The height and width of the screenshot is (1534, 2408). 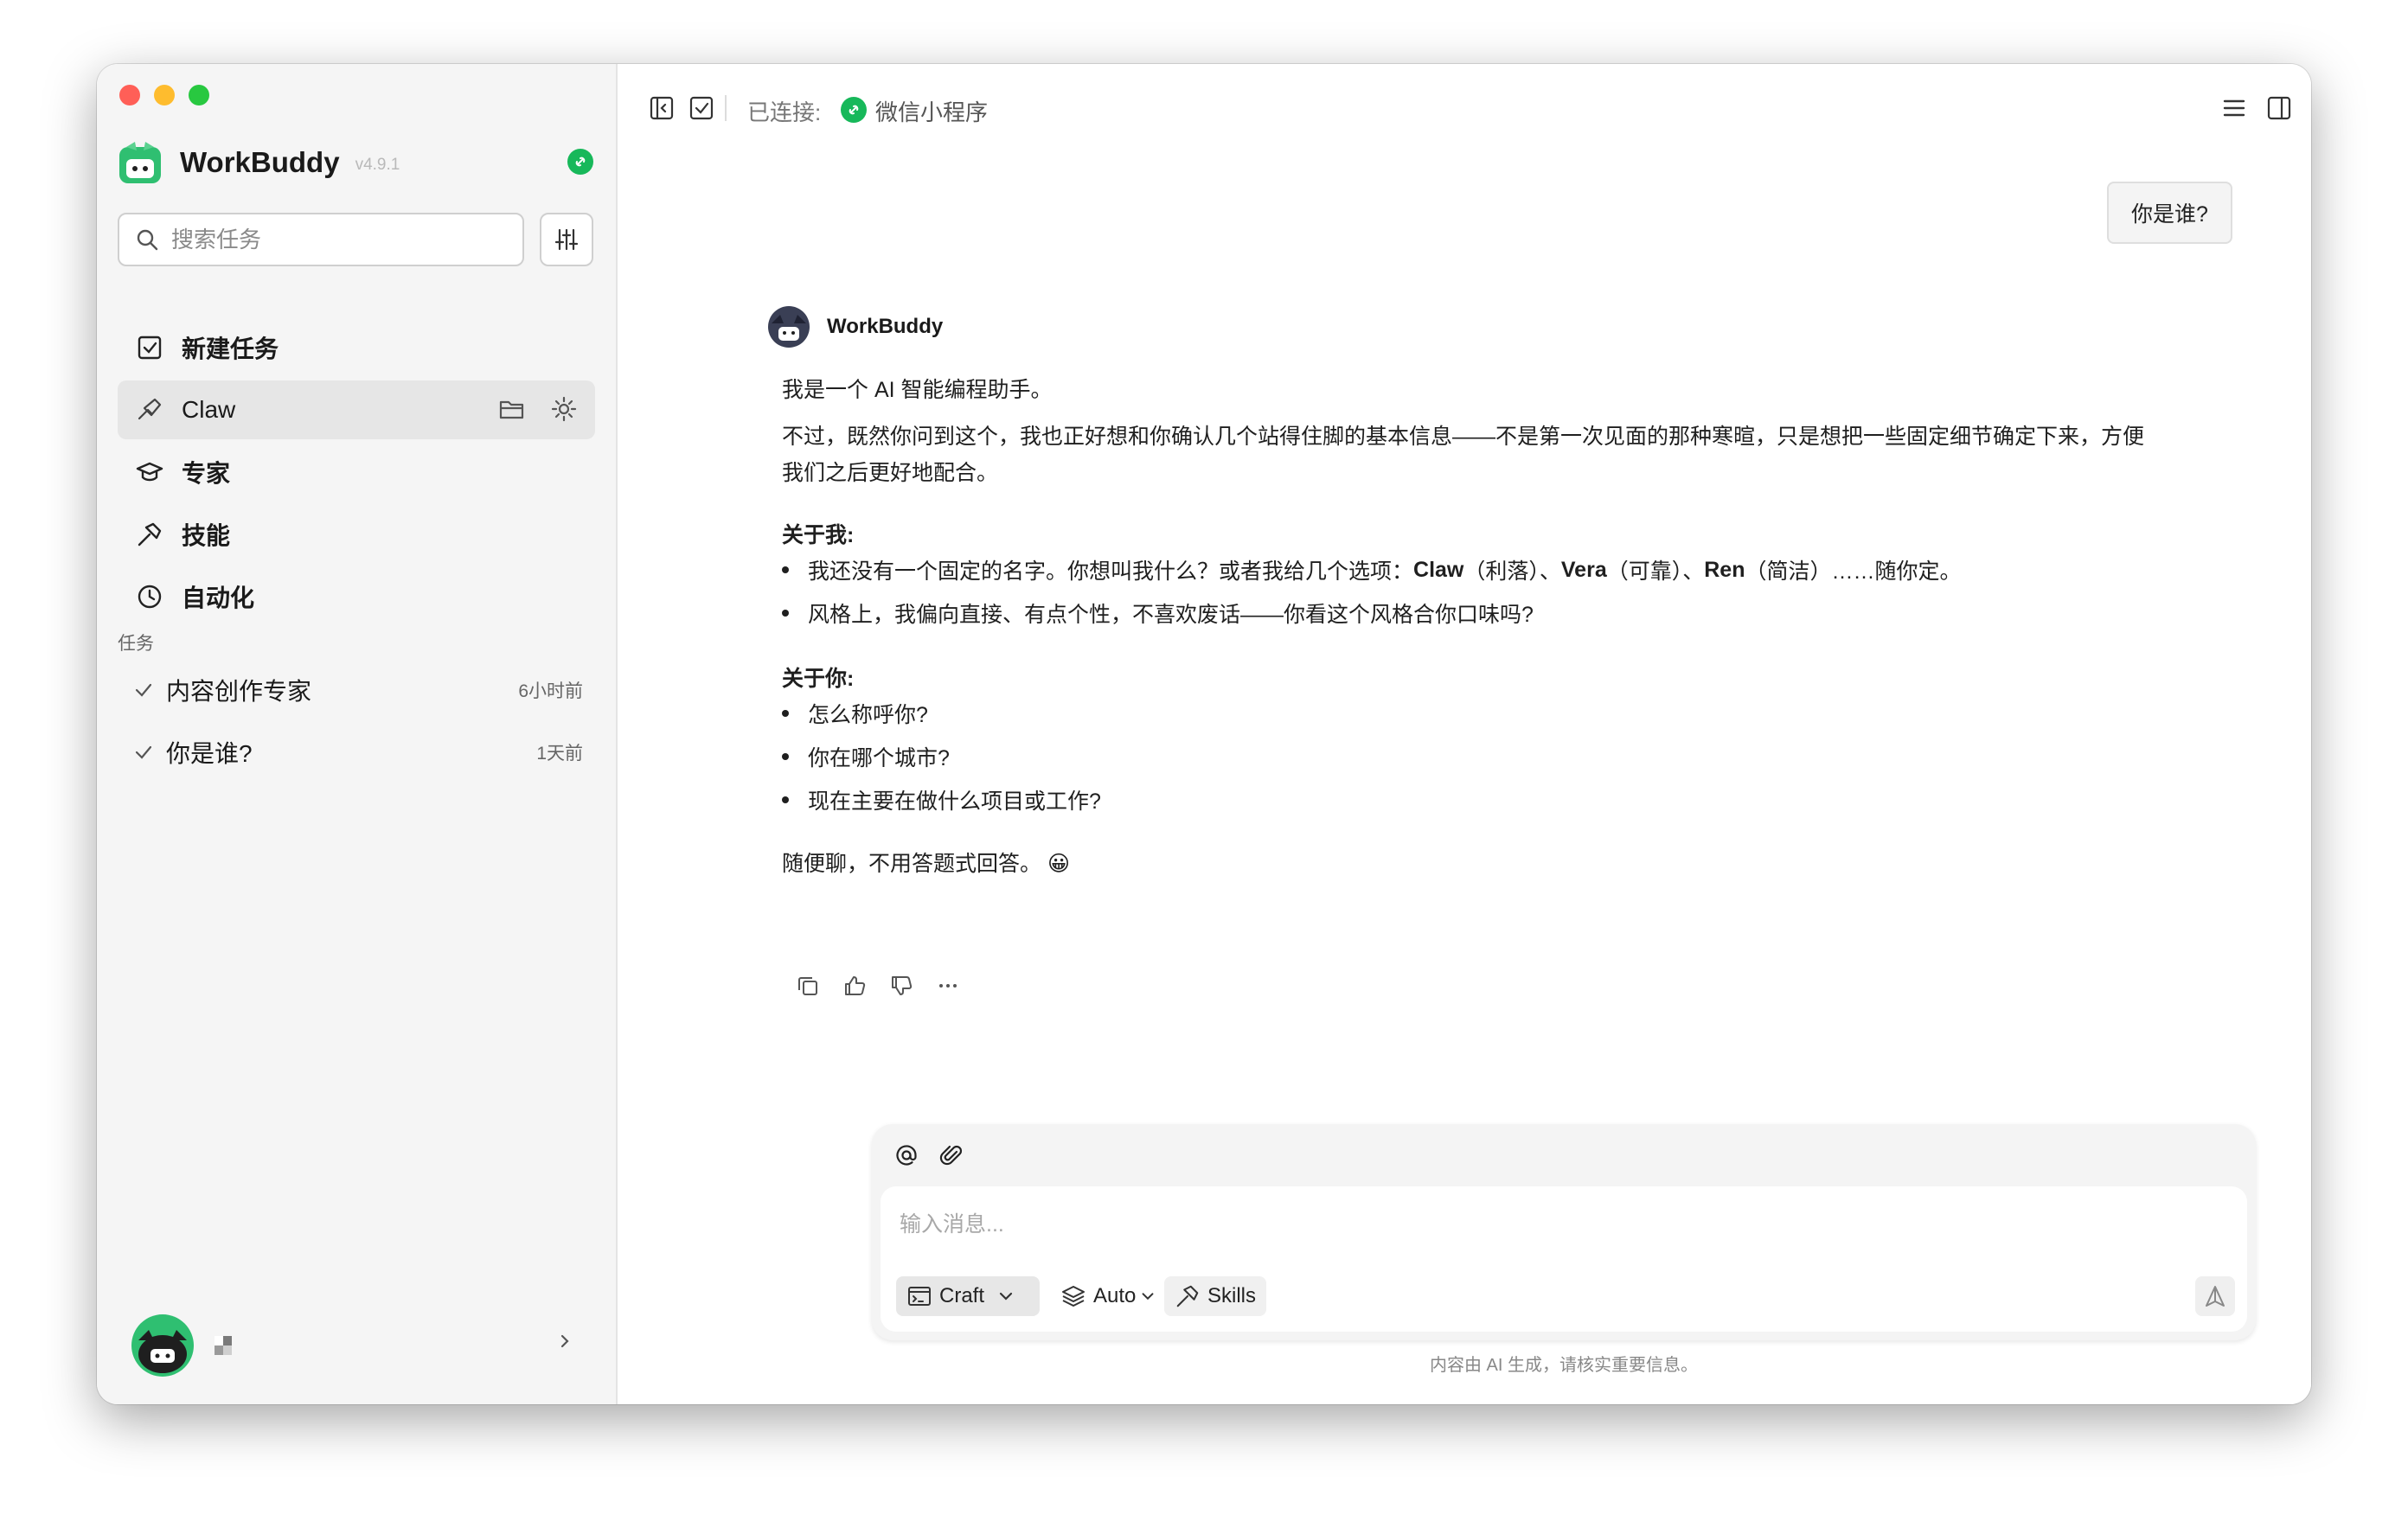 I want to click on list-item: 怎么称呼你?, so click(x=855, y=714).